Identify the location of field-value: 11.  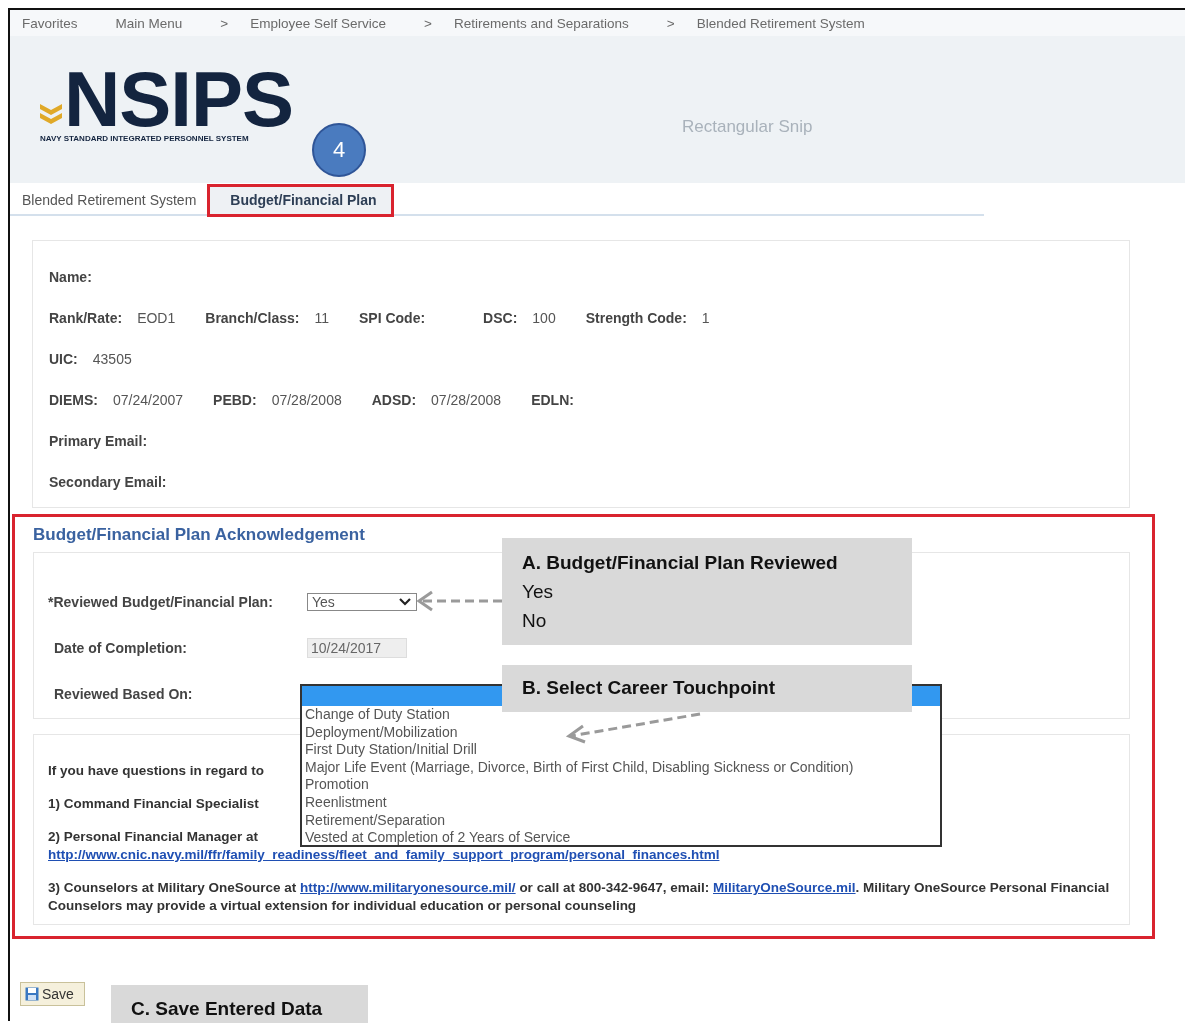
(321, 318).